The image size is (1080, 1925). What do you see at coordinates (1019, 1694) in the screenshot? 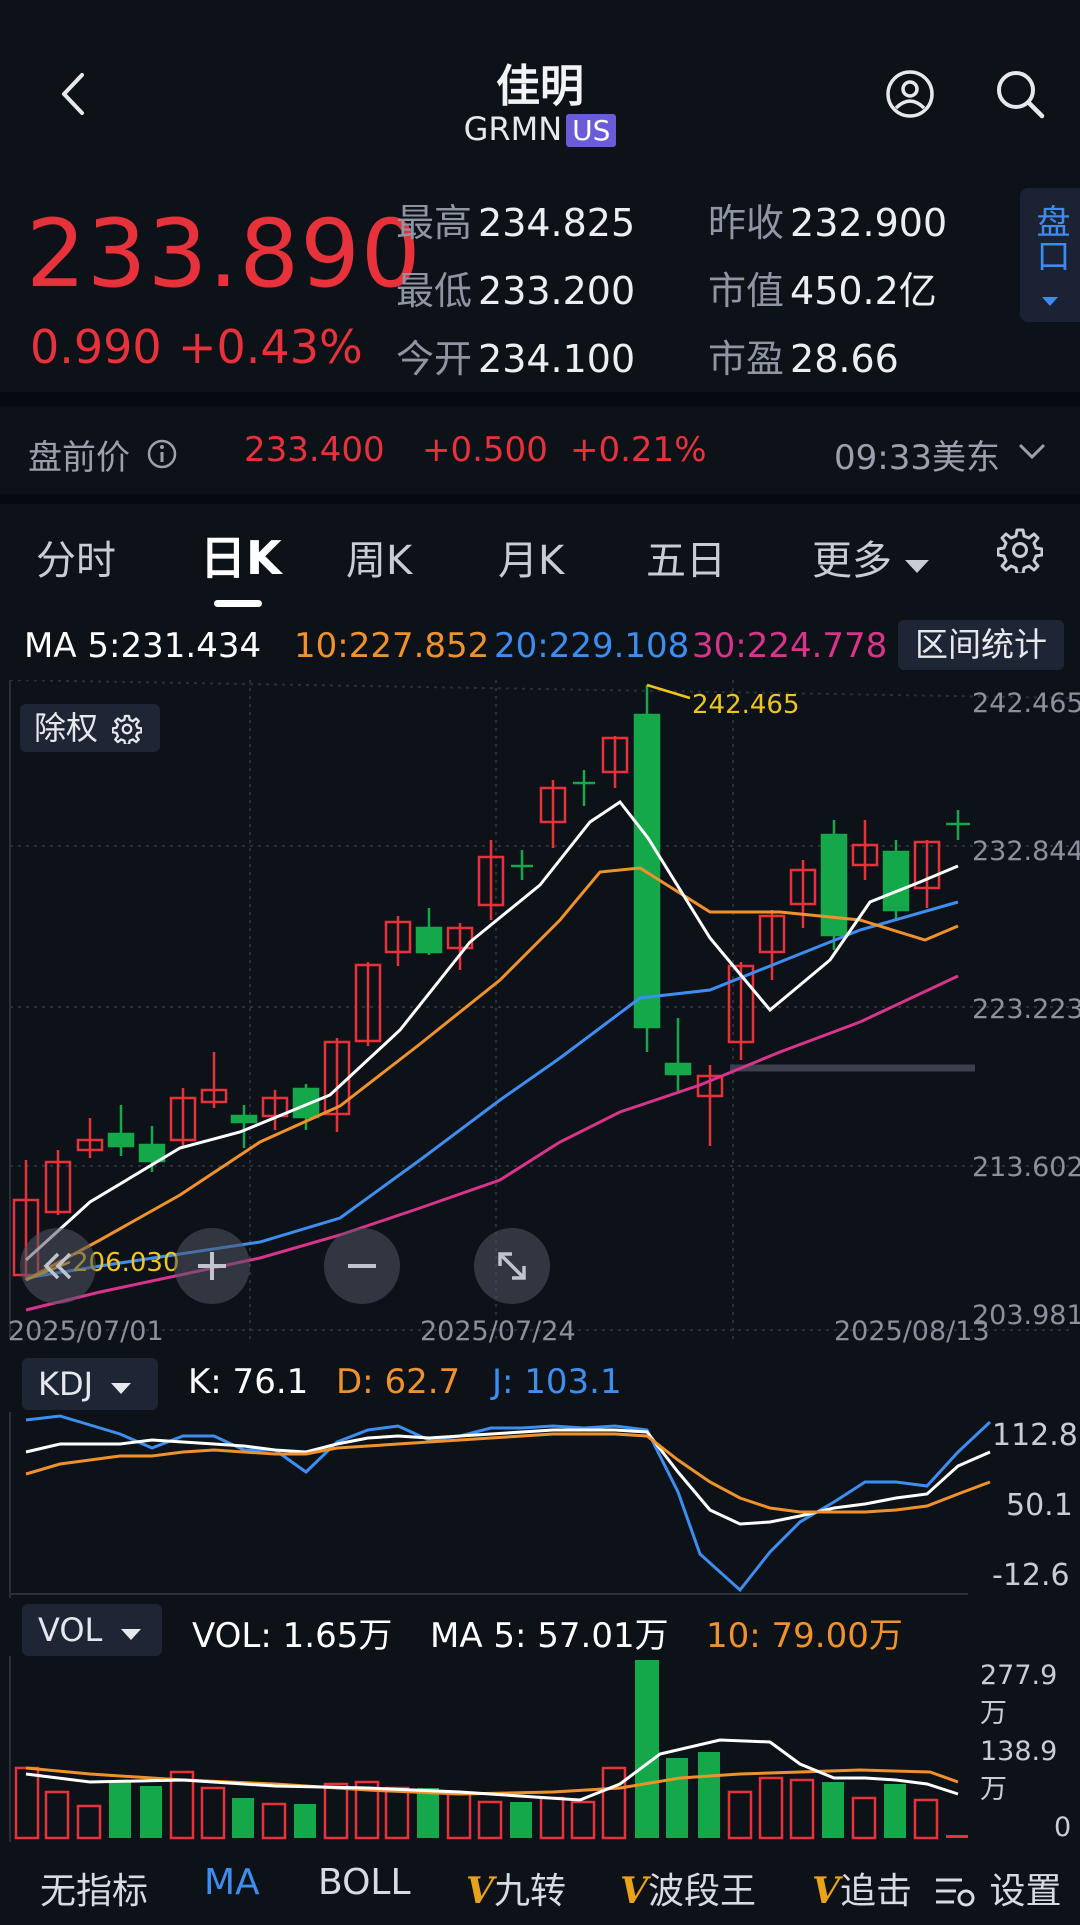
I see `vol-y-tick: 277.9万` at bounding box center [1019, 1694].